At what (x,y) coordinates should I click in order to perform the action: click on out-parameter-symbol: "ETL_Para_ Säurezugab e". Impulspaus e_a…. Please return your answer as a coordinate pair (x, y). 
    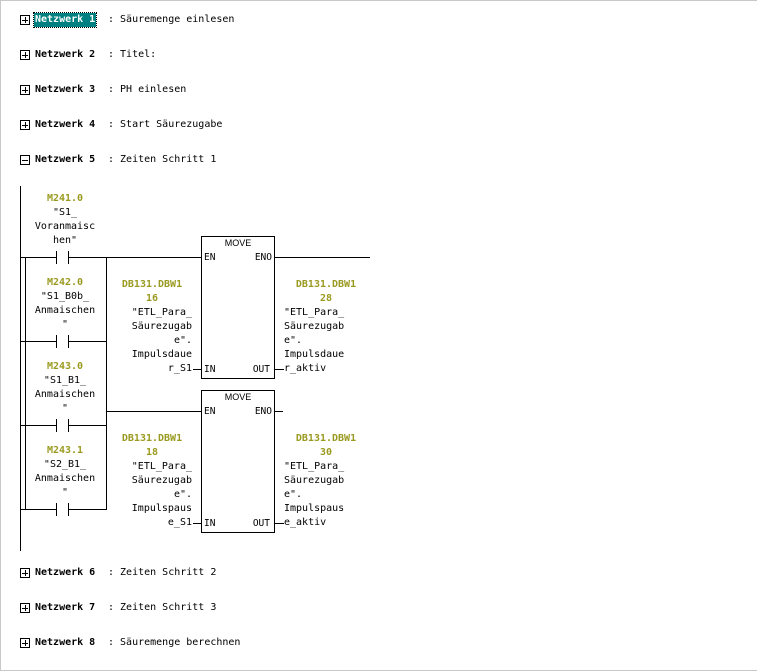
    Looking at the image, I should click on (314, 494).